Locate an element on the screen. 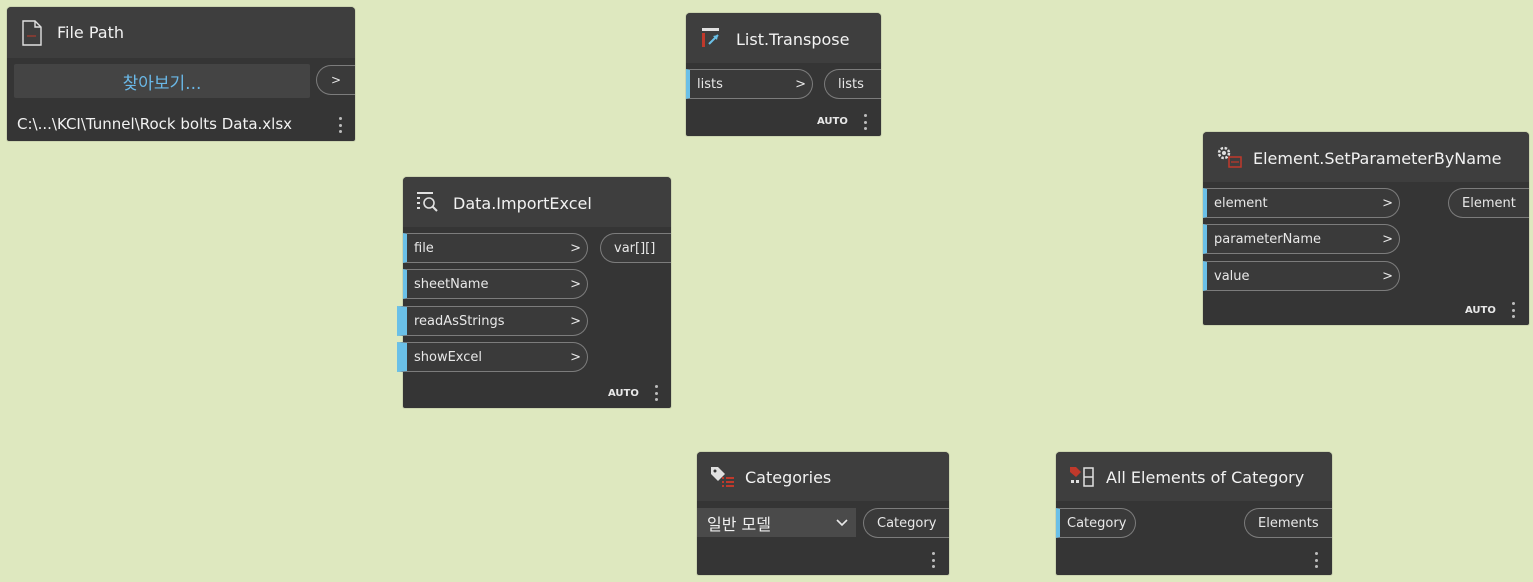 The width and height of the screenshot is (1533, 582). set-parameter-icon is located at coordinates (1229, 157).